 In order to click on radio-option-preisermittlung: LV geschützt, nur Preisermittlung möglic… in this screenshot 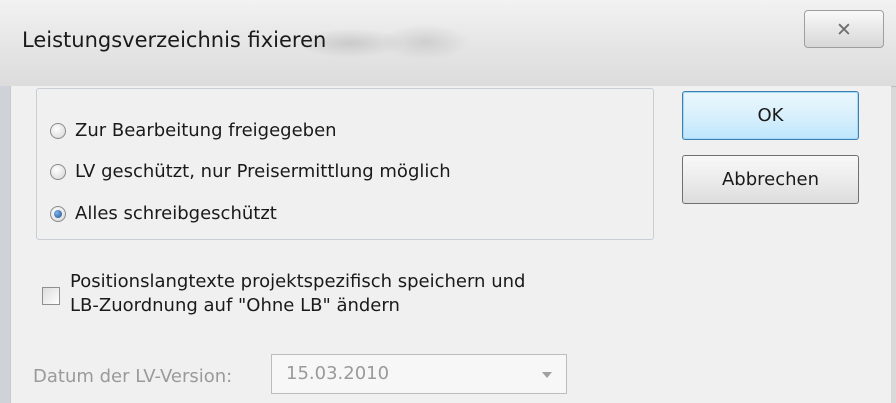, I will do `click(250, 171)`.